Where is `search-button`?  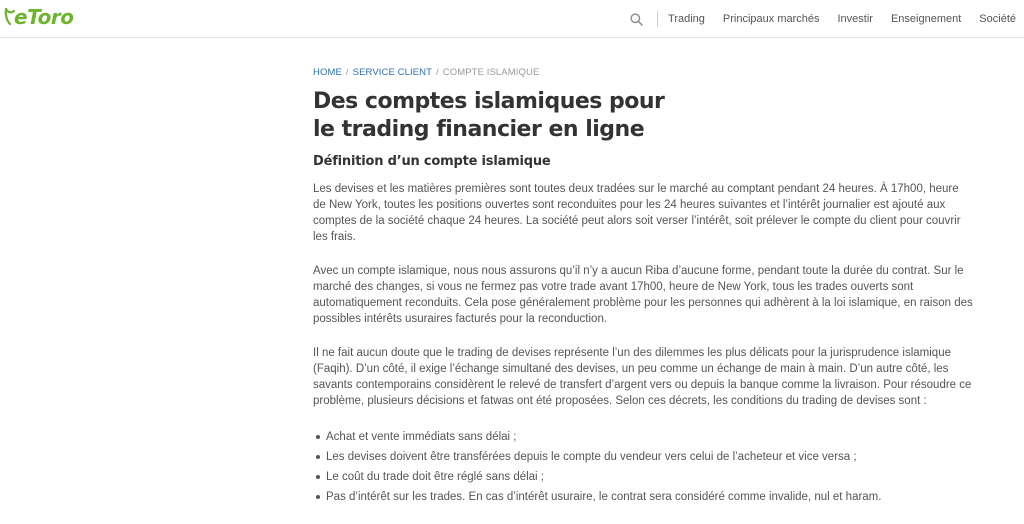
search-button is located at coordinates (636, 19).